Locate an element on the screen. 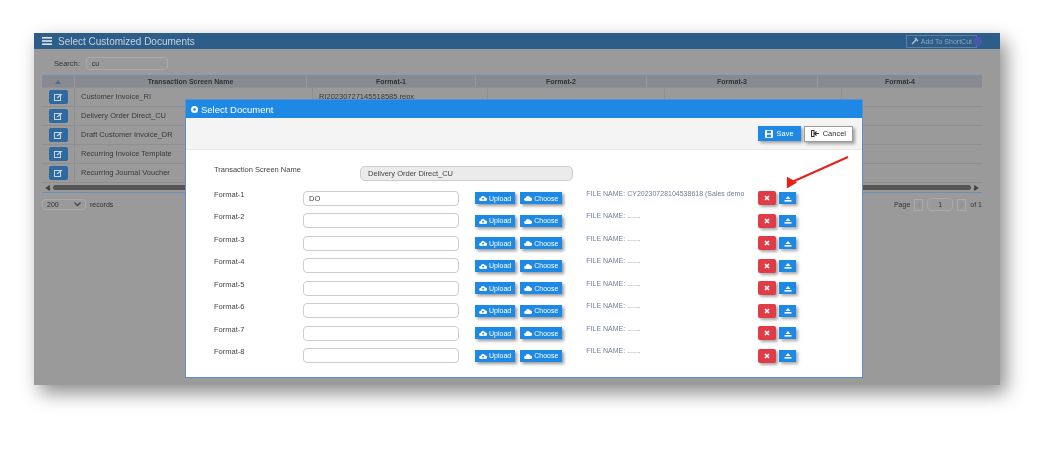  chevron-down-icon is located at coordinates (77, 204).